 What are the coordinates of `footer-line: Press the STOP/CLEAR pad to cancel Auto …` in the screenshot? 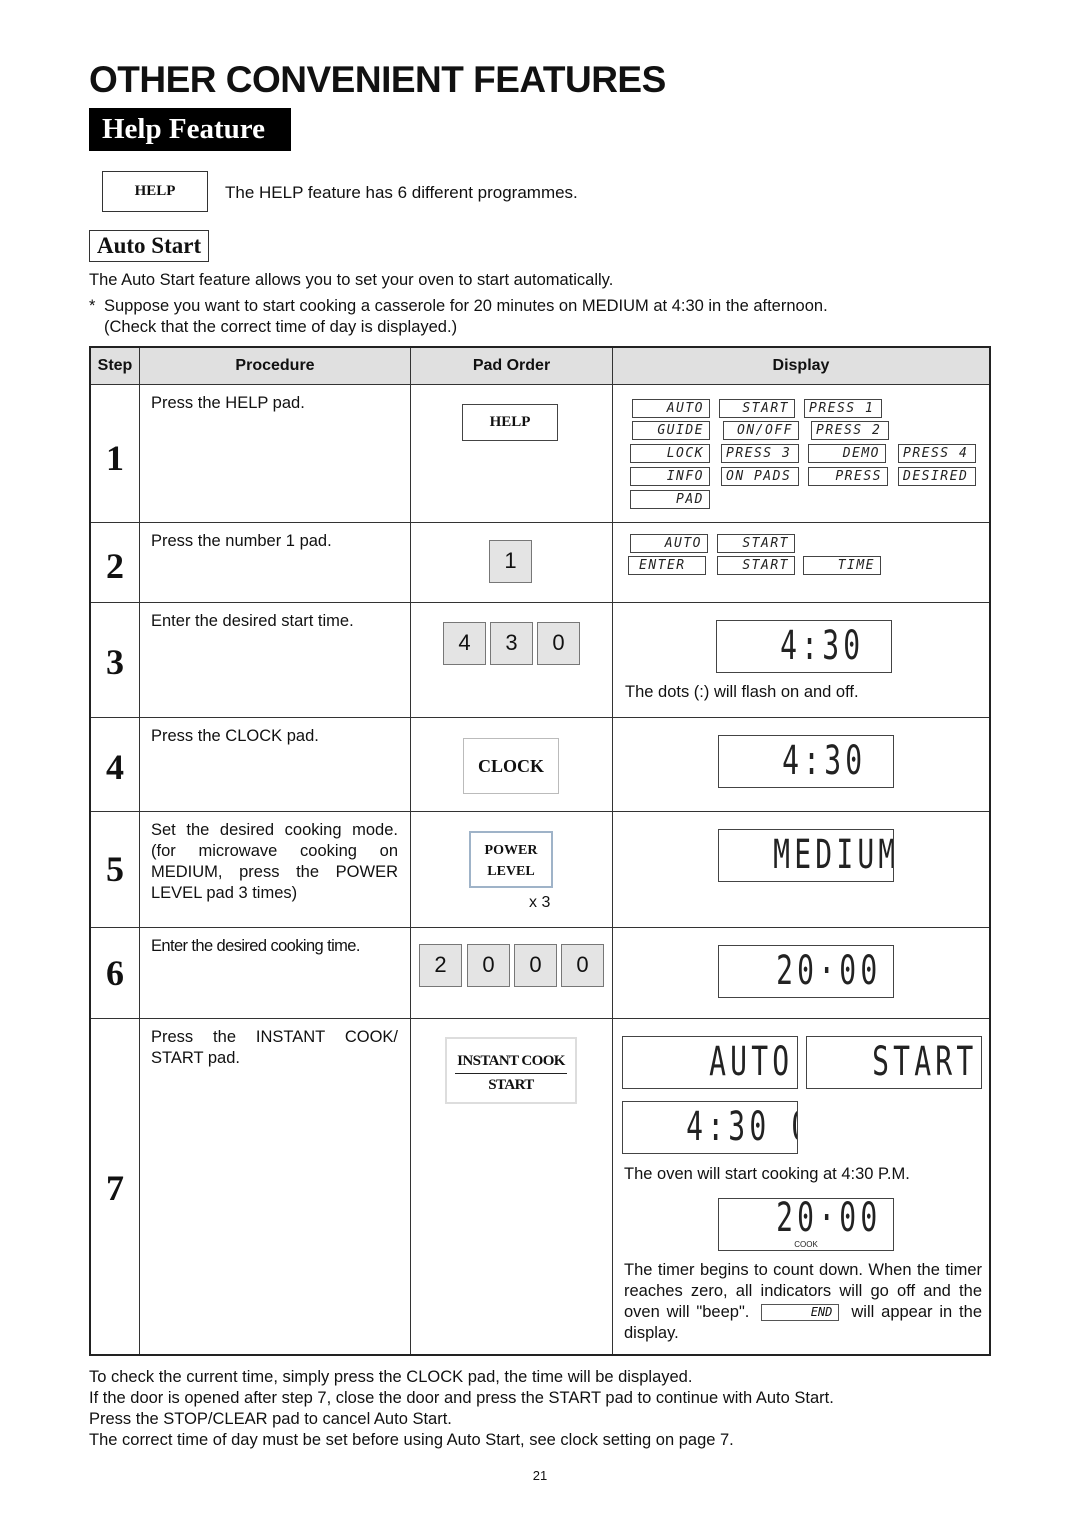 It's located at (270, 1419).